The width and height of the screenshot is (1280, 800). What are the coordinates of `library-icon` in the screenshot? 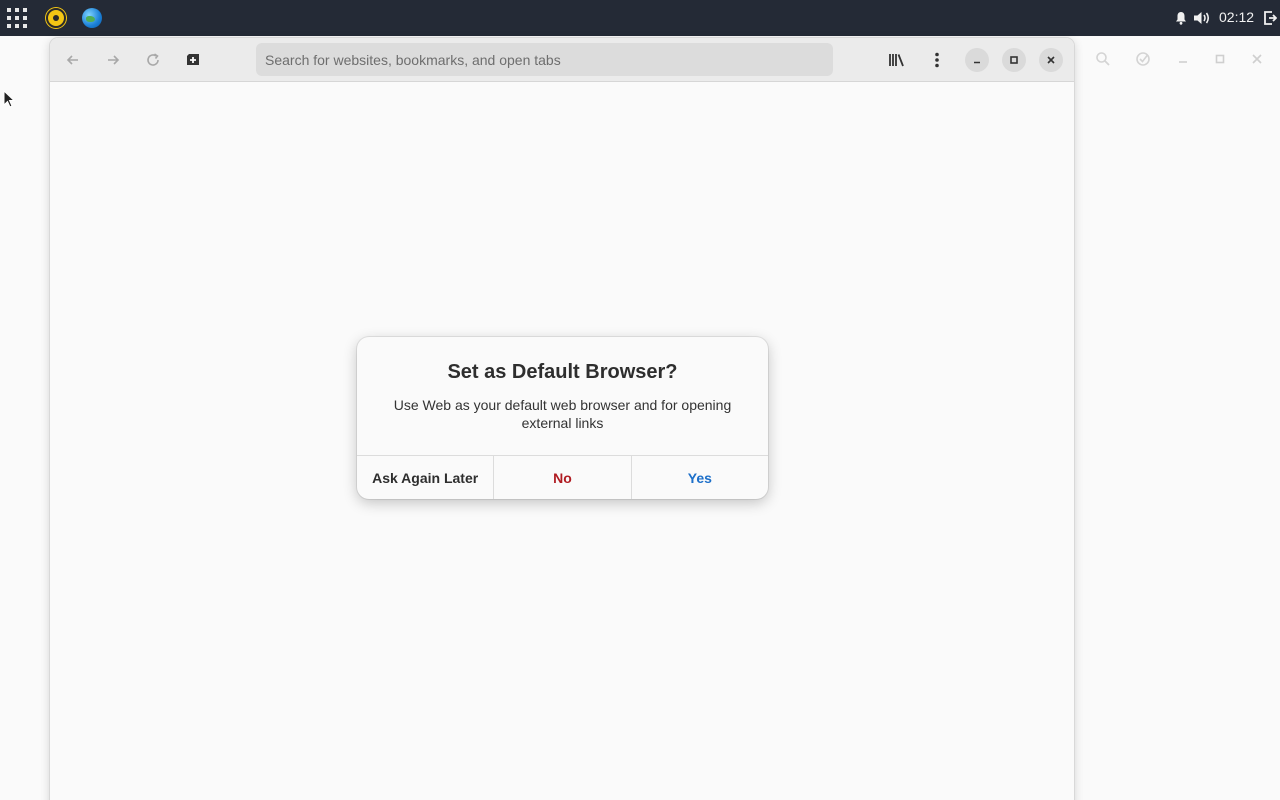 It's located at (896, 60).